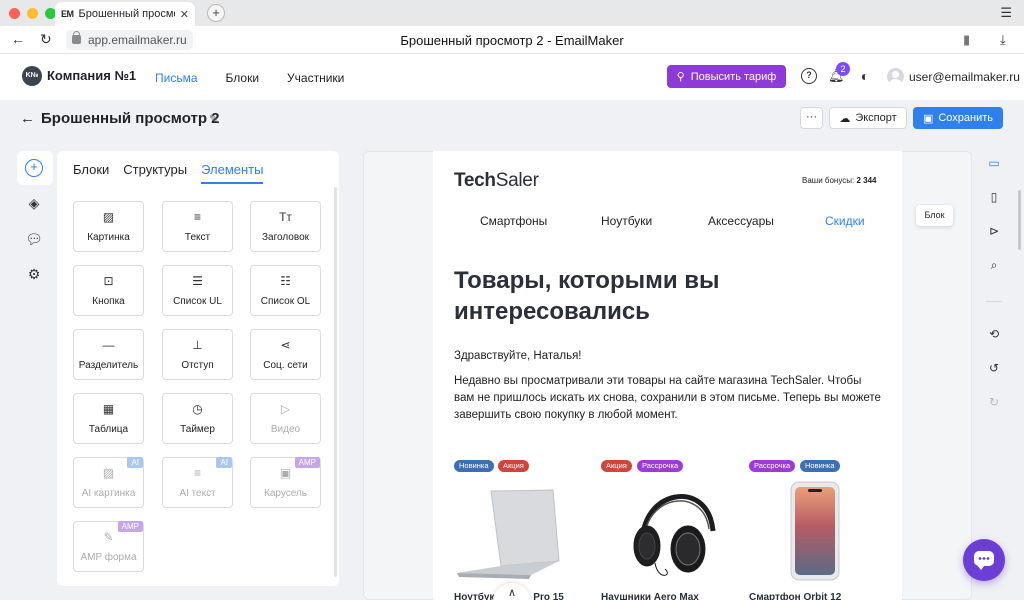 Image resolution: width=1024 pixels, height=600 pixels. I want to click on smartphone-image, so click(815, 531).